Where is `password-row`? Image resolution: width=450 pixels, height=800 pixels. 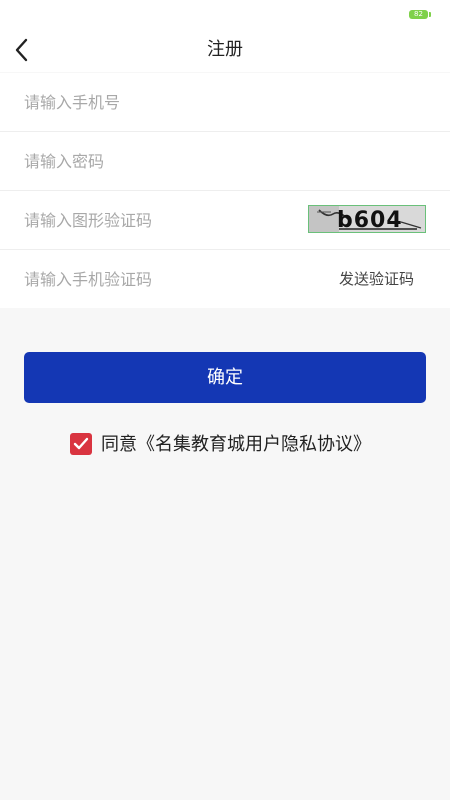 password-row is located at coordinates (225, 161).